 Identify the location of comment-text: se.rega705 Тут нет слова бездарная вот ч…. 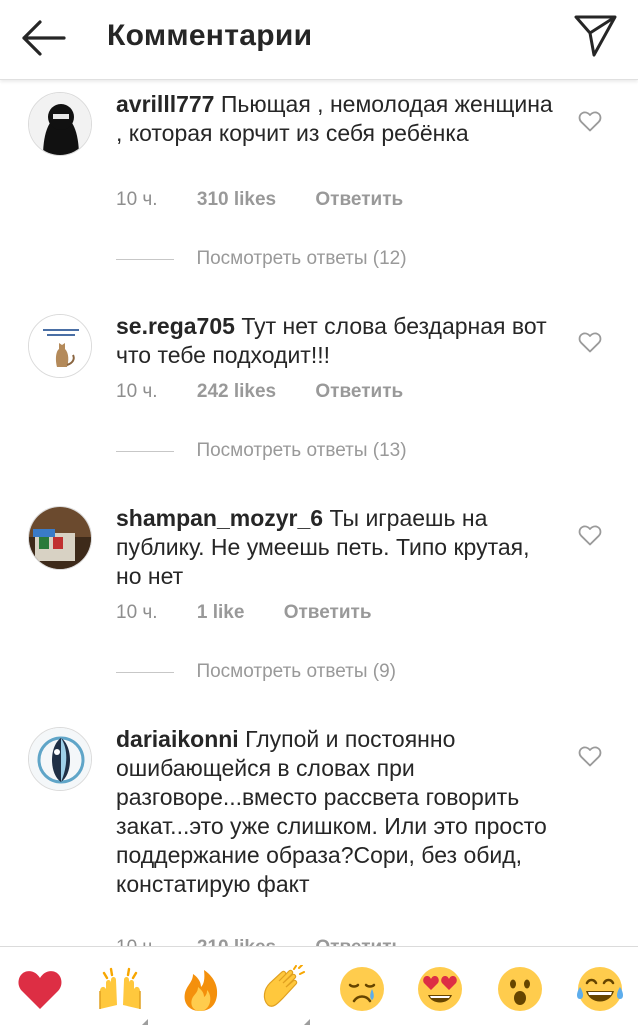
(336, 341).